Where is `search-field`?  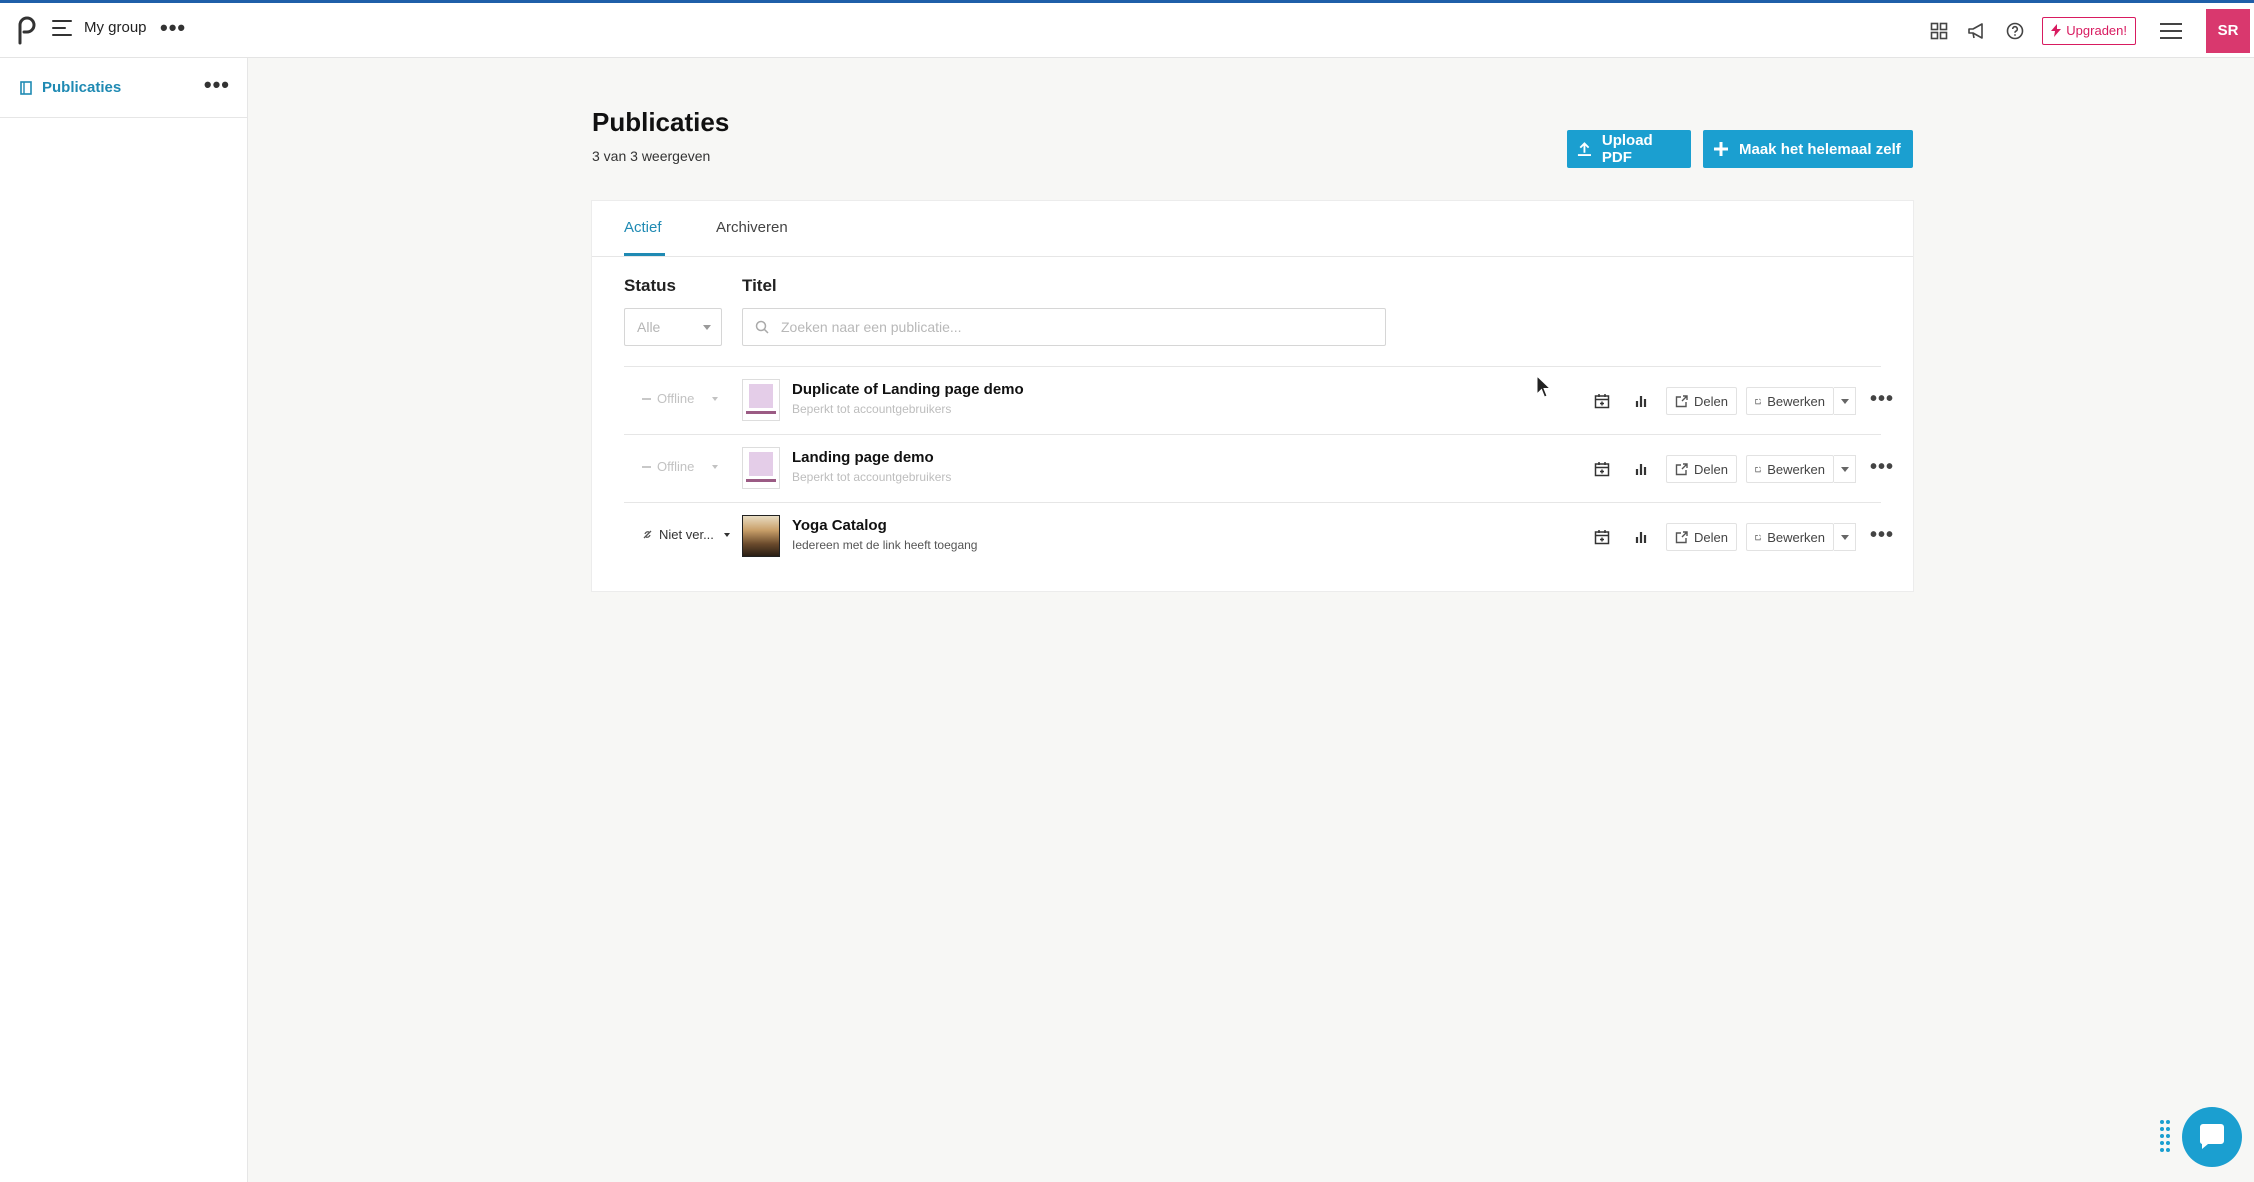 search-field is located at coordinates (1064, 327).